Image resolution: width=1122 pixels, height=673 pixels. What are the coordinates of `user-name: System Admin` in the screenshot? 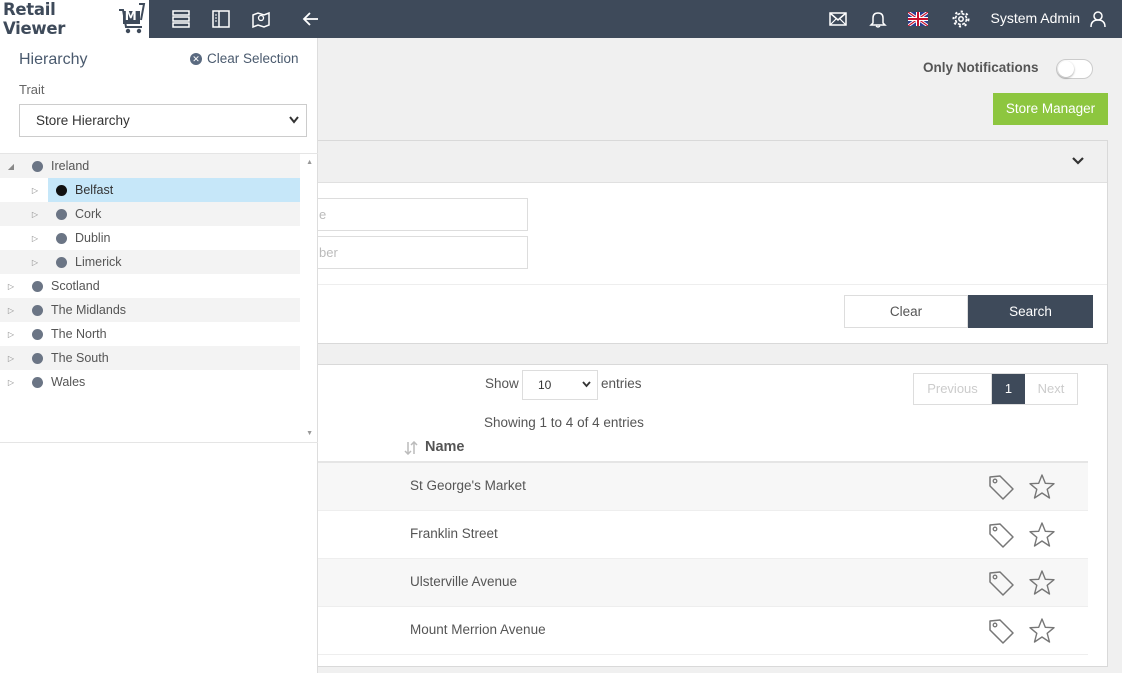 It's located at (1035, 18).